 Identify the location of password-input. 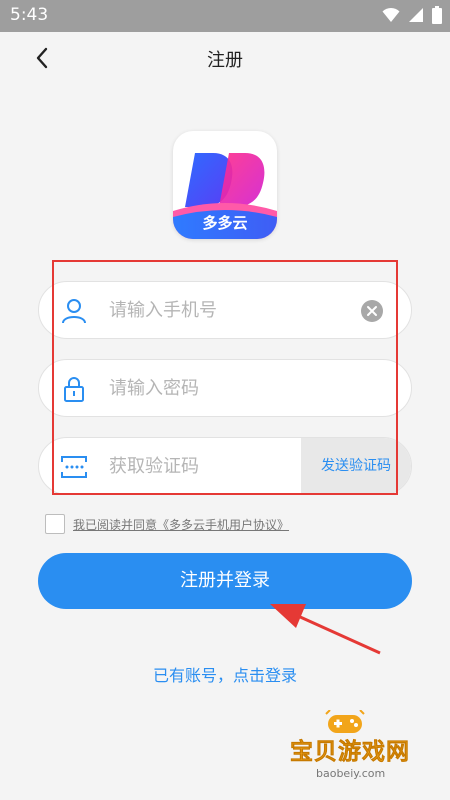
(254, 388).